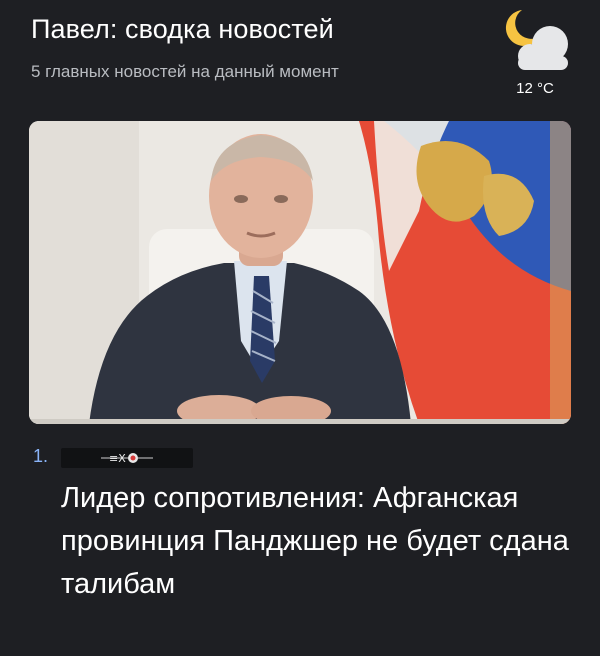 The height and width of the screenshot is (656, 600). I want to click on svg-text: ≡Х, so click(117, 458).